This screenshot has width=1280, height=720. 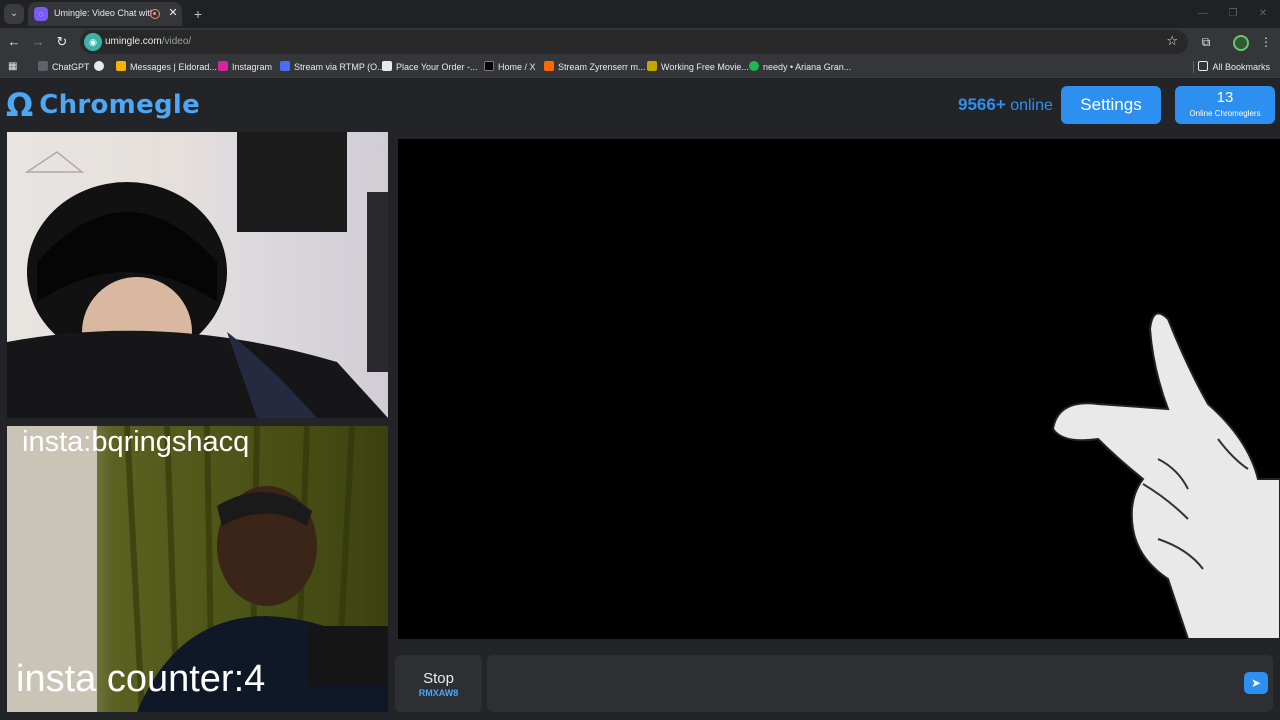 What do you see at coordinates (1266, 42) in the screenshot?
I see `browser-menu-icon: ⋮` at bounding box center [1266, 42].